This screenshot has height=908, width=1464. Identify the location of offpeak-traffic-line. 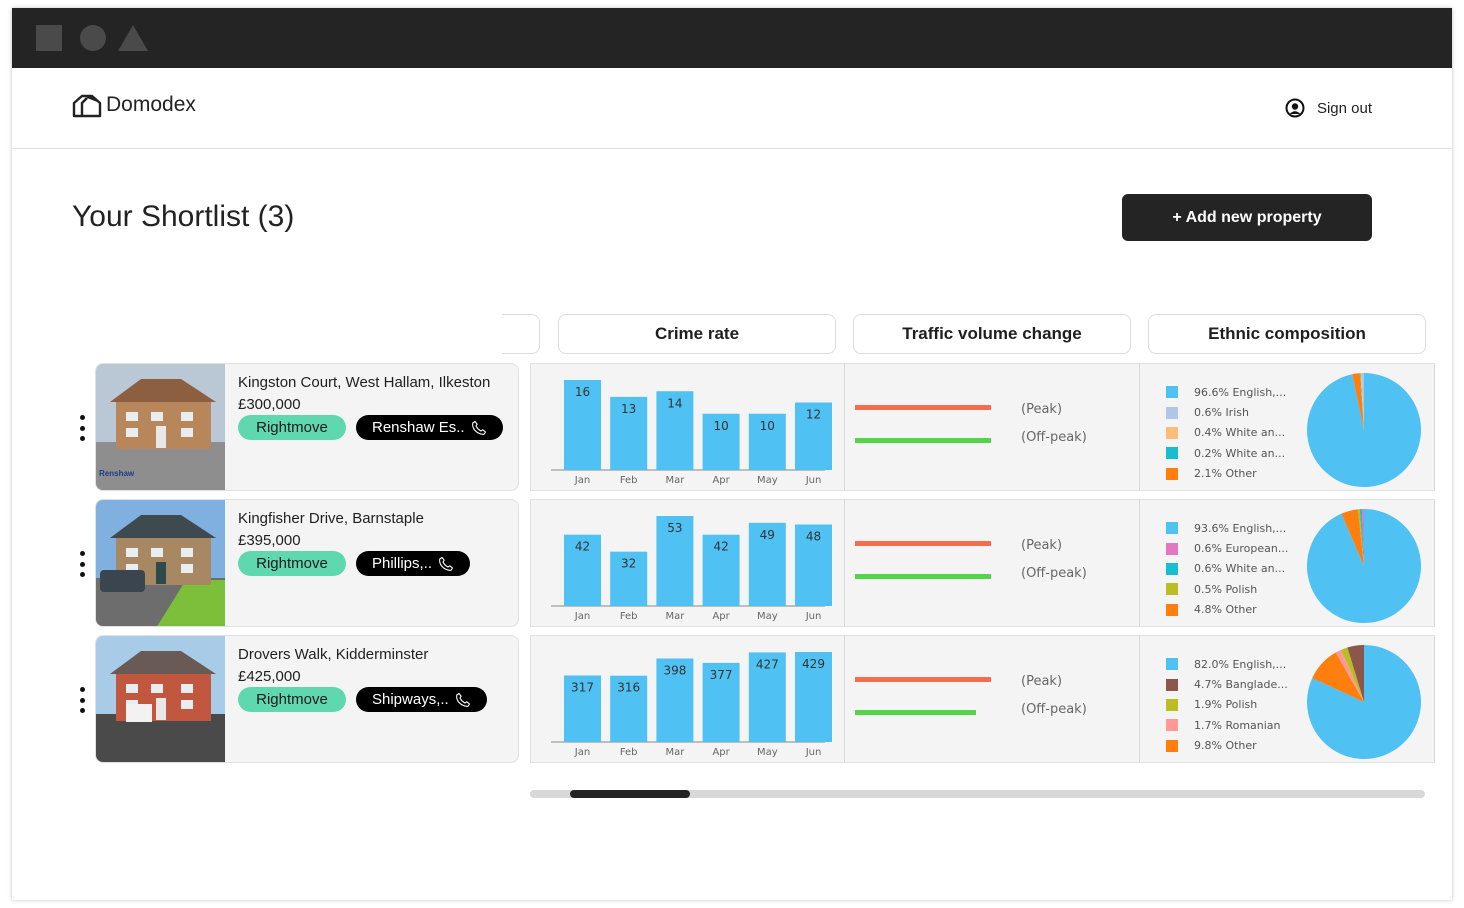
(923, 440).